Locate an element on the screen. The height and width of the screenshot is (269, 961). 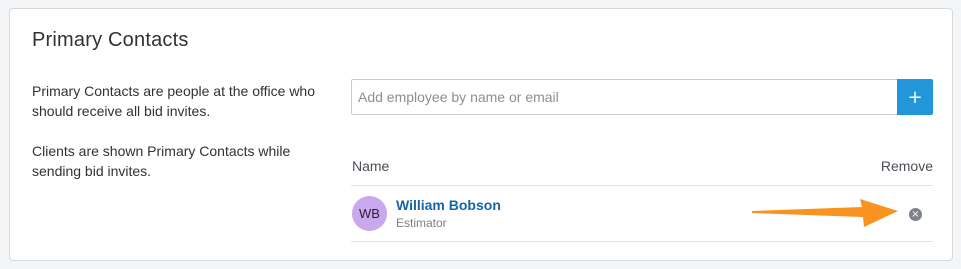
plus-icon: + is located at coordinates (915, 97).